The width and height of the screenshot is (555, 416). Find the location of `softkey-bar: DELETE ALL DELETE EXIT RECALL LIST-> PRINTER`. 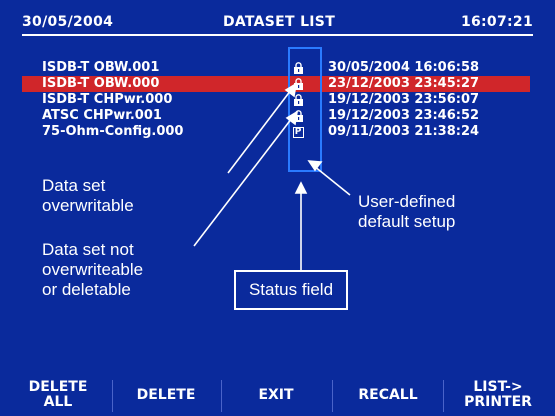

softkey-bar: DELETE ALL DELETE EXIT RECALL LIST-> PRINTER is located at coordinates (277, 395).